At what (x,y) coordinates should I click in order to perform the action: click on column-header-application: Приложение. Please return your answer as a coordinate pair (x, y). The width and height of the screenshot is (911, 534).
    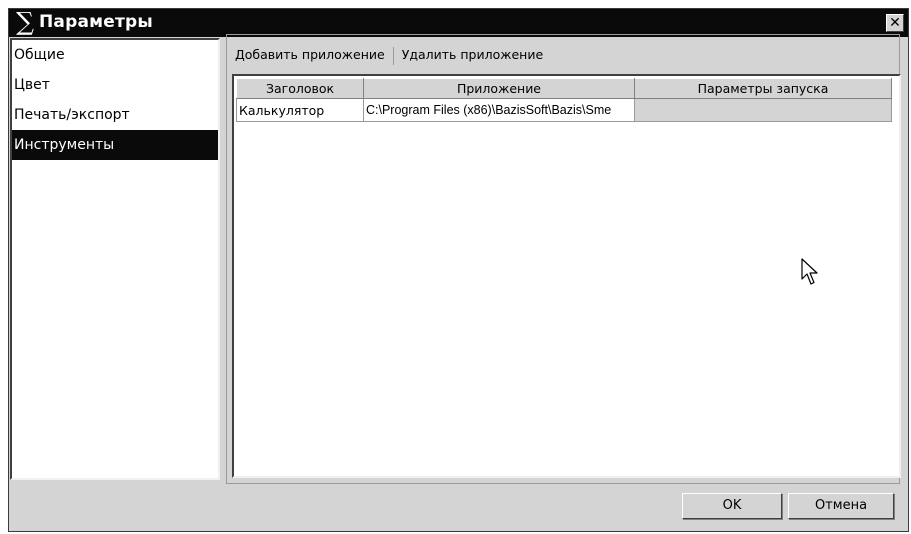
    Looking at the image, I should click on (499, 88).